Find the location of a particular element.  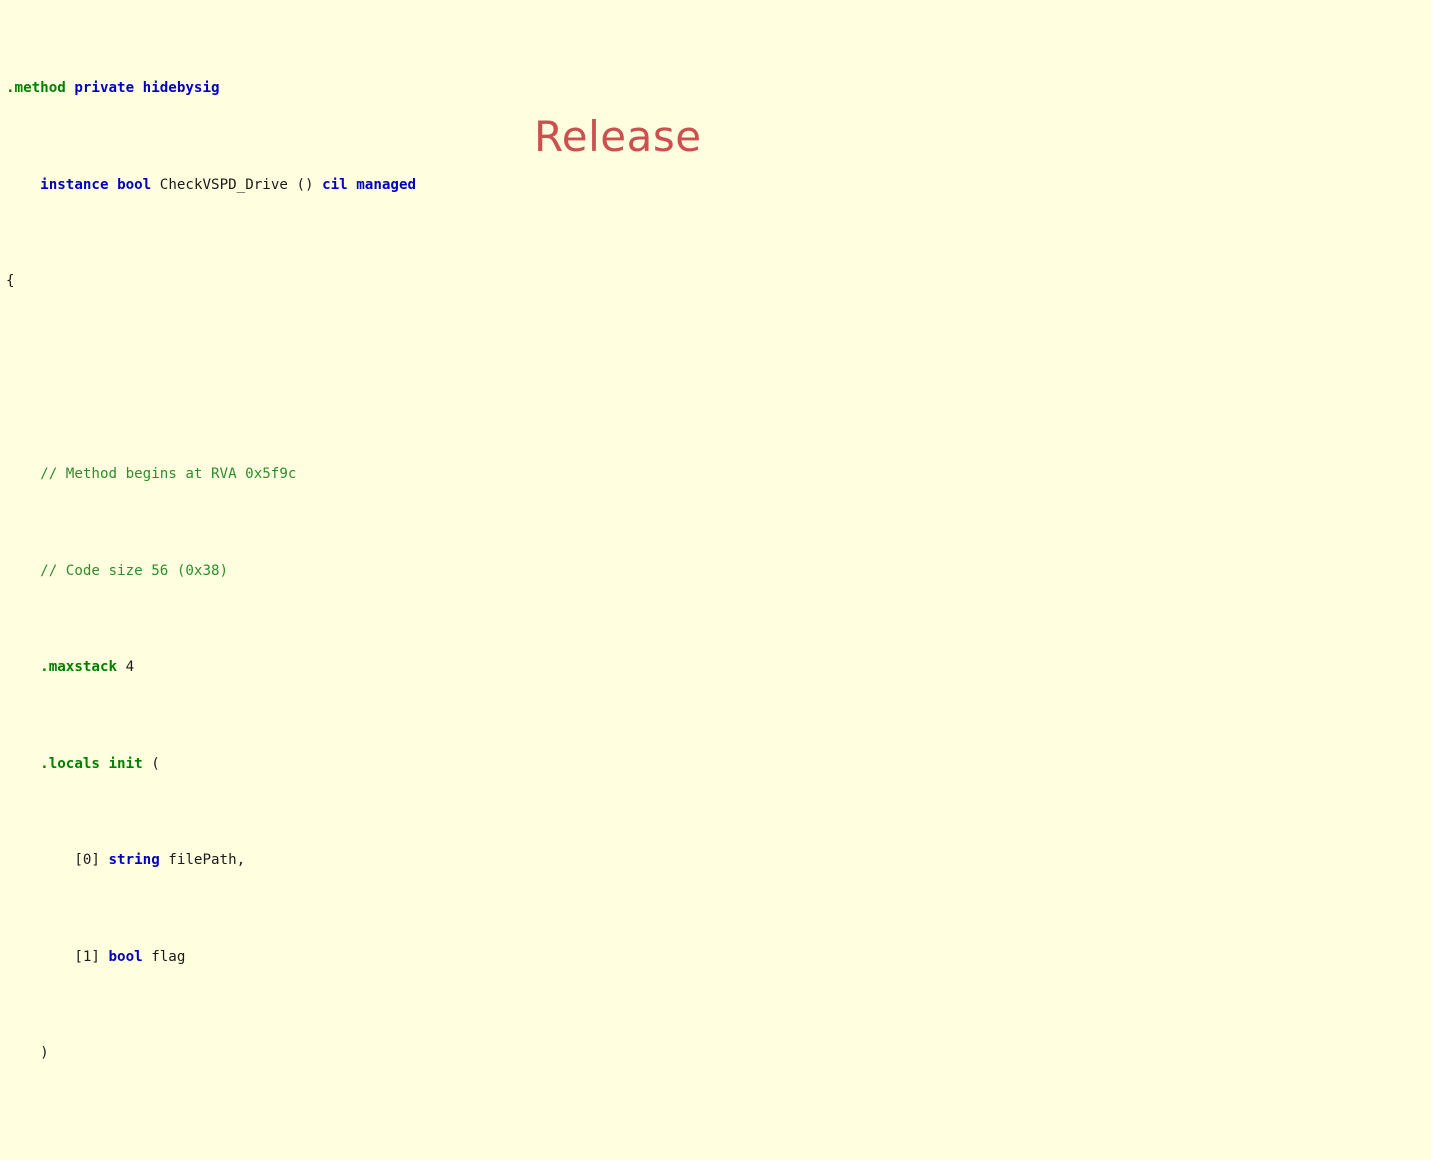

locals-close-paren: ) is located at coordinates (44, 1053).